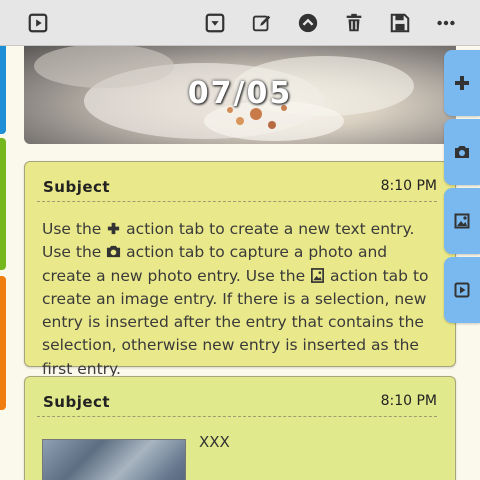  I want to click on toolbar, so click(240, 23).